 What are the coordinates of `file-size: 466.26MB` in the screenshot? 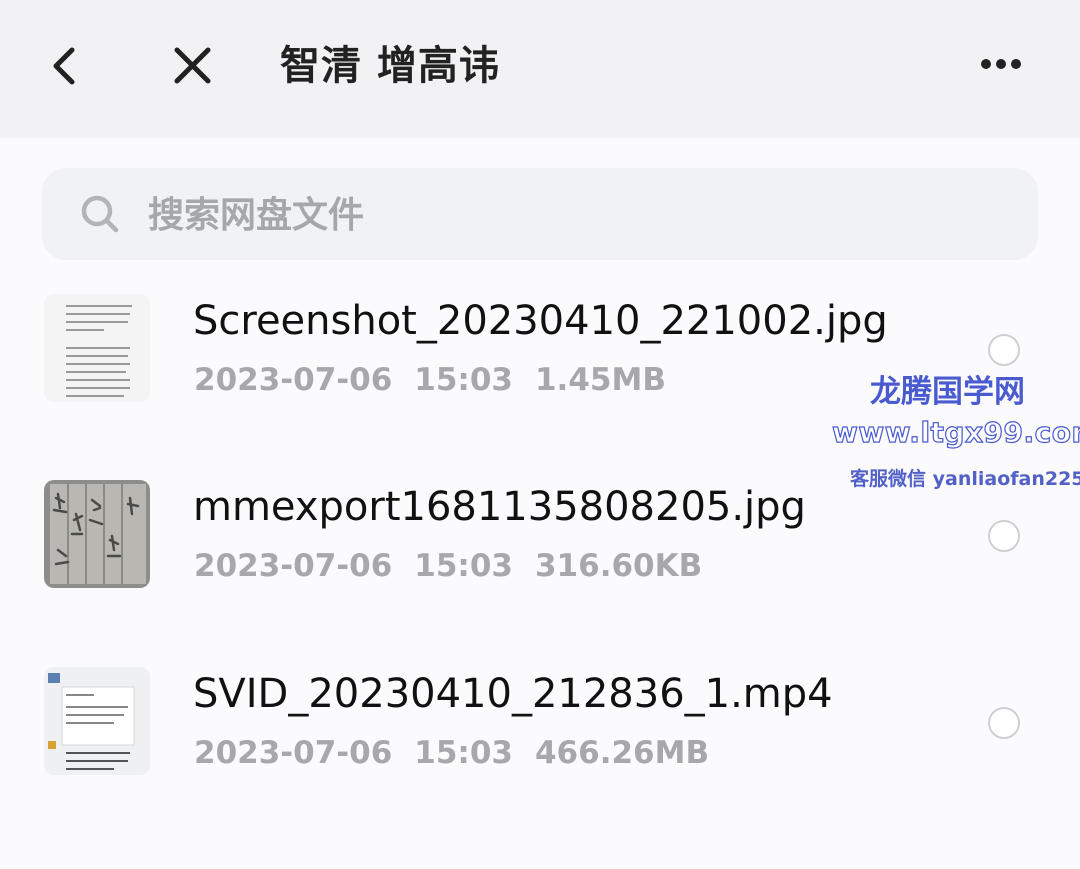 It's located at (622, 753).